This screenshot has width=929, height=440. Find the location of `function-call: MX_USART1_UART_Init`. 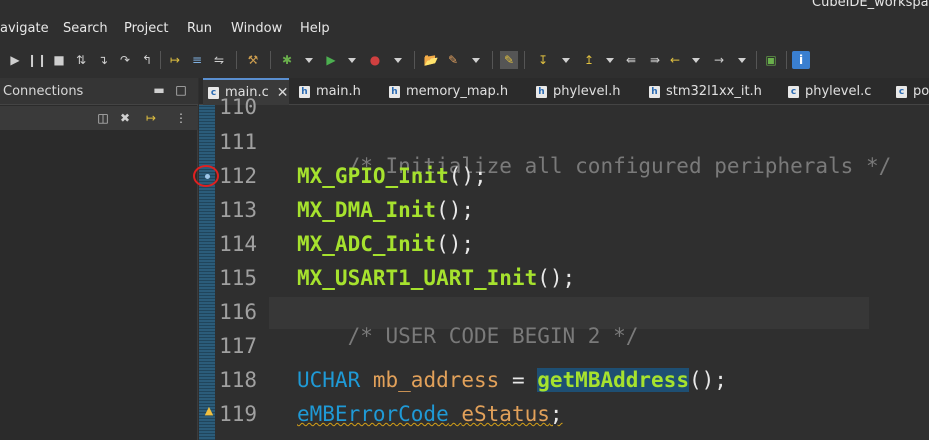

function-call: MX_USART1_UART_Init is located at coordinates (417, 278).